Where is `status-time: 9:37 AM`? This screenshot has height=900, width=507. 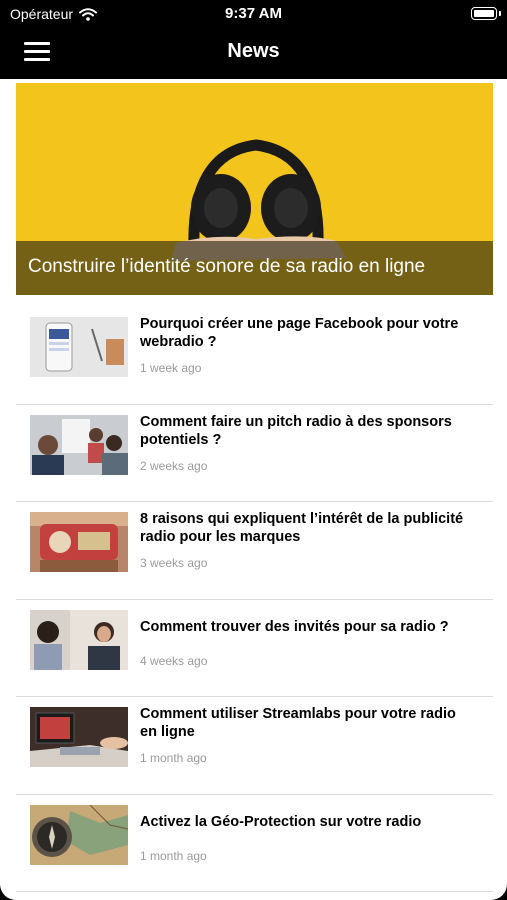 status-time: 9:37 AM is located at coordinates (253, 13).